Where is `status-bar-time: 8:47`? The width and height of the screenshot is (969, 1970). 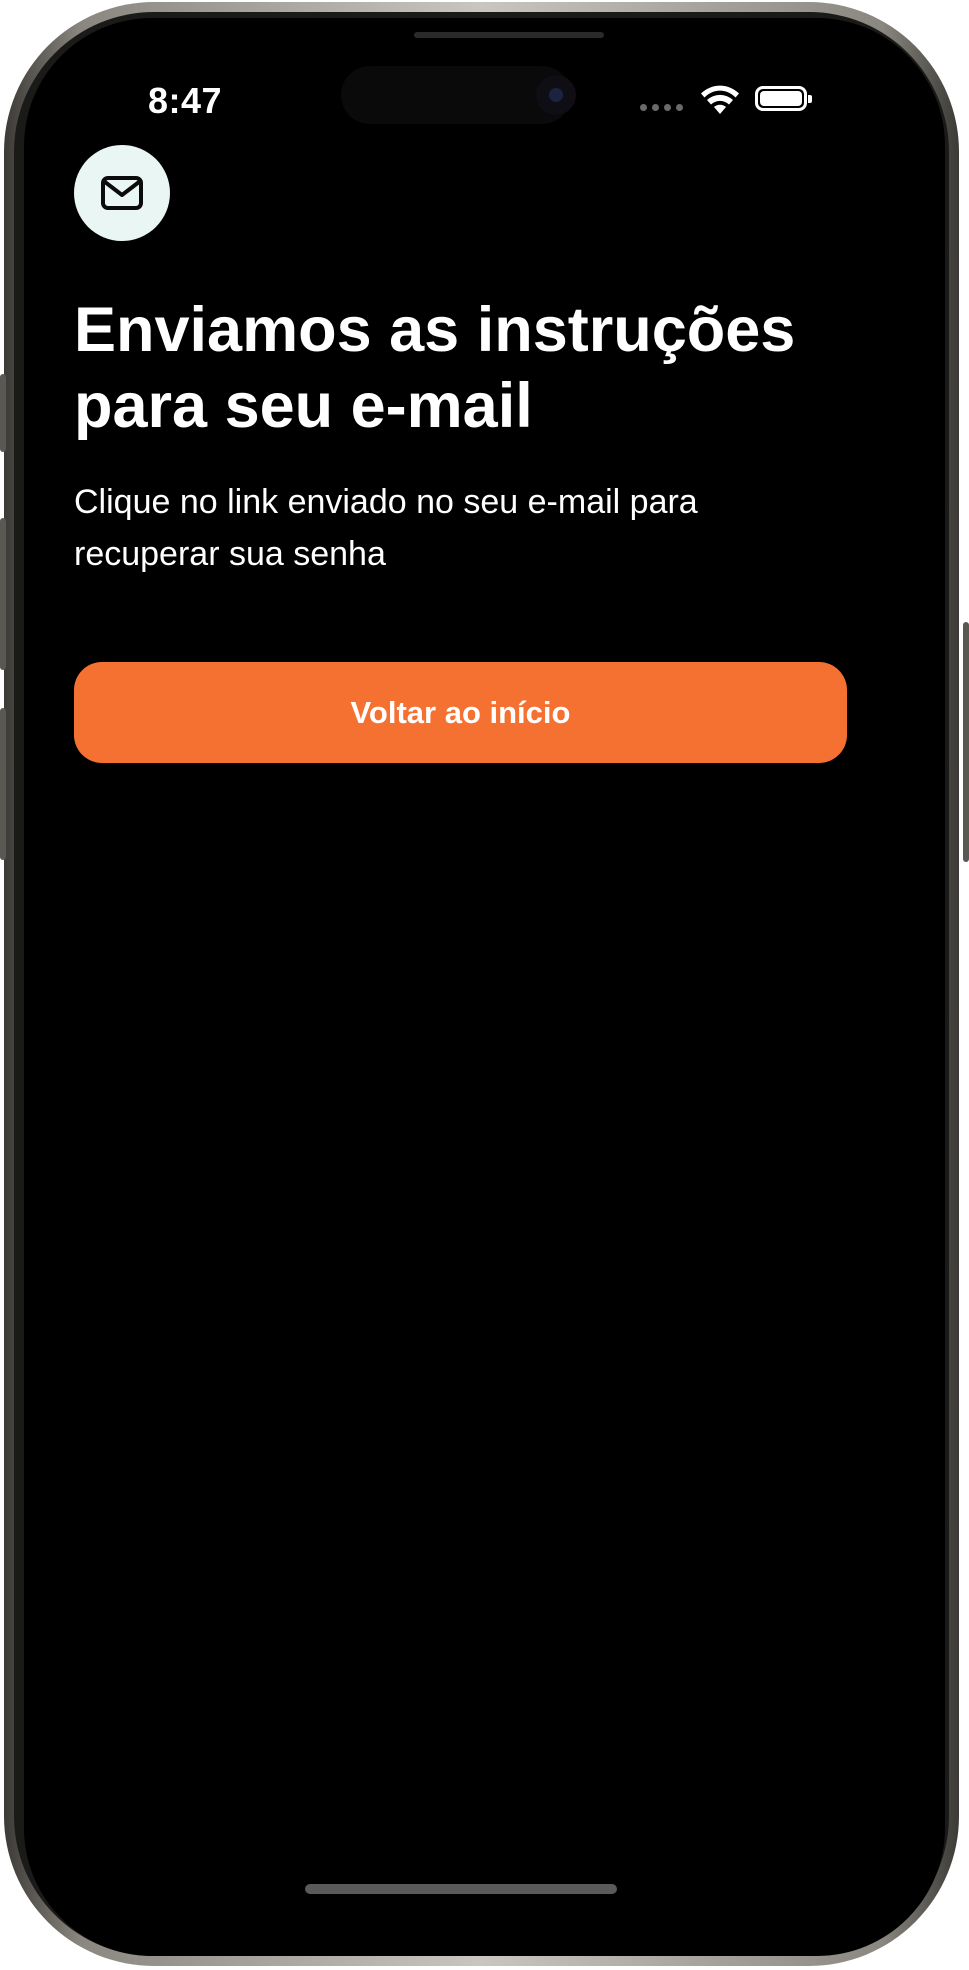
status-bar-time: 8:47 is located at coordinates (185, 100).